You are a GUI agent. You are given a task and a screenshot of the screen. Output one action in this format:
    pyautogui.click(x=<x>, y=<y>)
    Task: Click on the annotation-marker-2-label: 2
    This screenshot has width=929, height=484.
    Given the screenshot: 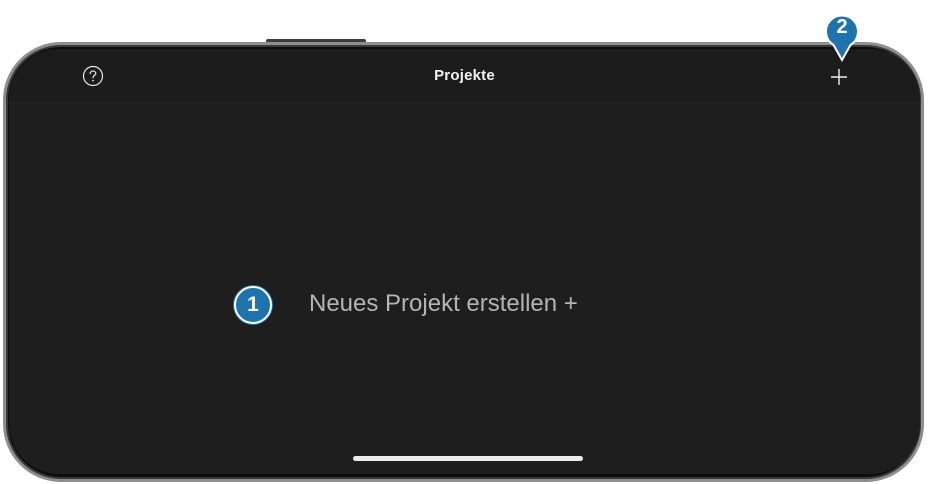 What is the action you would take?
    pyautogui.click(x=842, y=27)
    